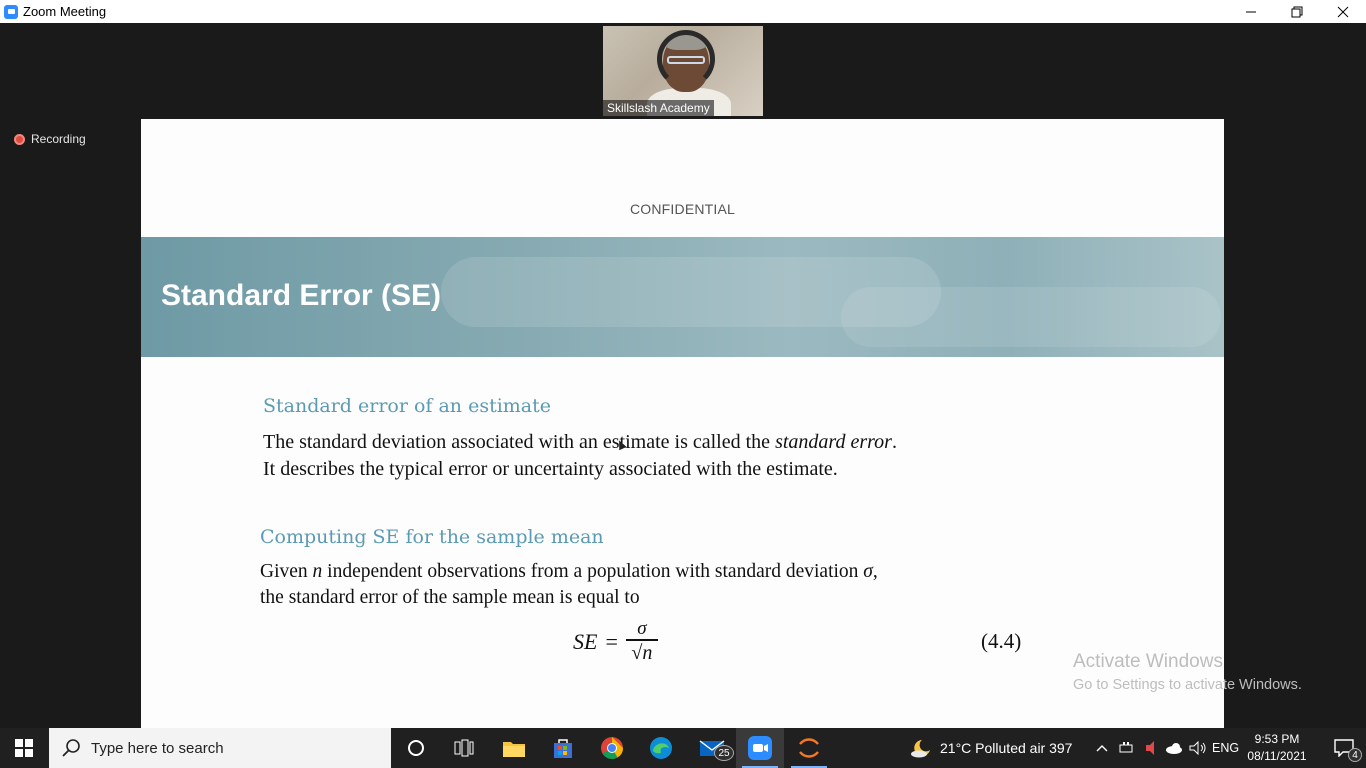 This screenshot has height=768, width=1366. I want to click on chrome-button, so click(612, 748).